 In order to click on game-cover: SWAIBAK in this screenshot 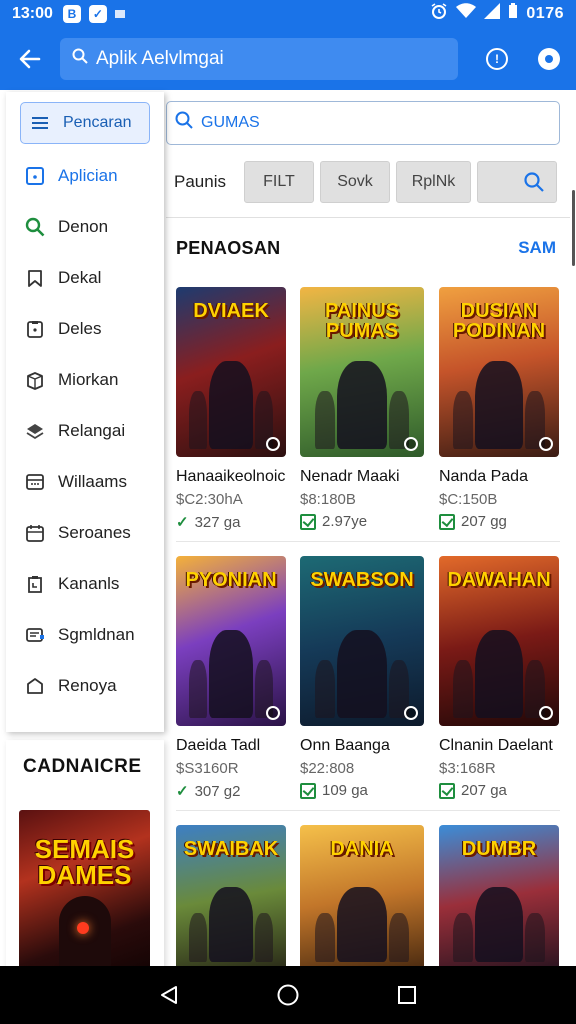, I will do `click(231, 897)`.